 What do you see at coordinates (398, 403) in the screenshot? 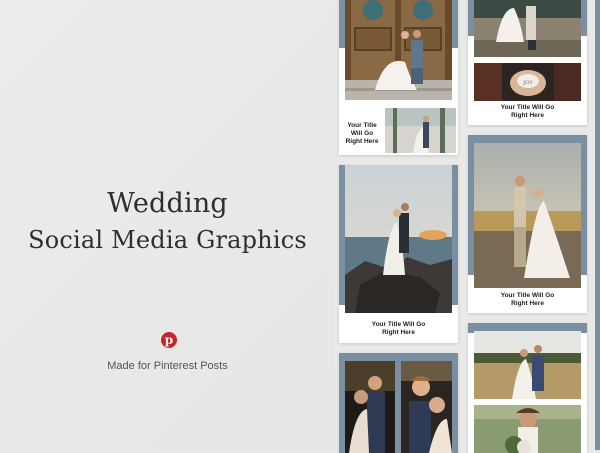
I see `template-card-portraits` at bounding box center [398, 403].